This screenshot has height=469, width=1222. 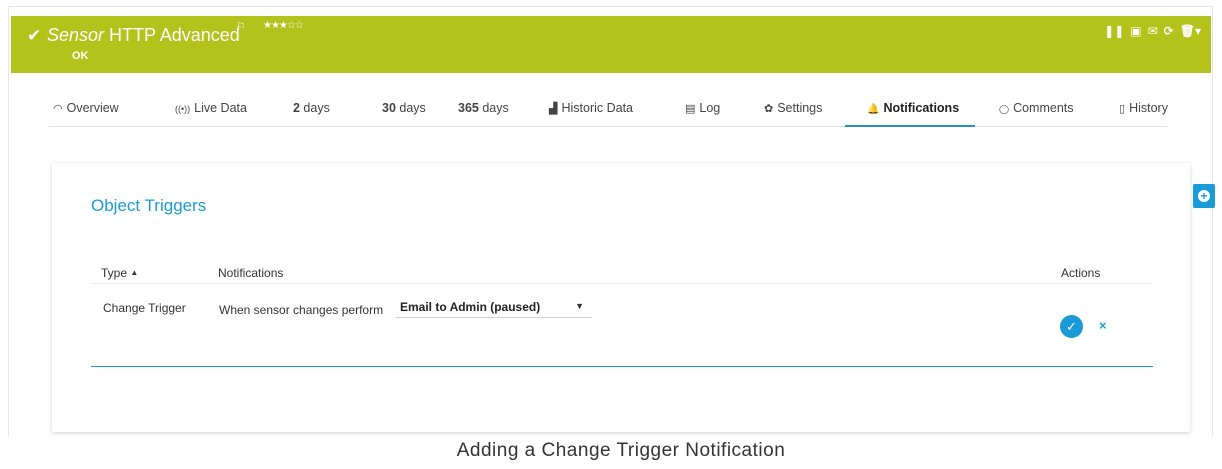 I want to click on log-icon: ▤, so click(x=690, y=109).